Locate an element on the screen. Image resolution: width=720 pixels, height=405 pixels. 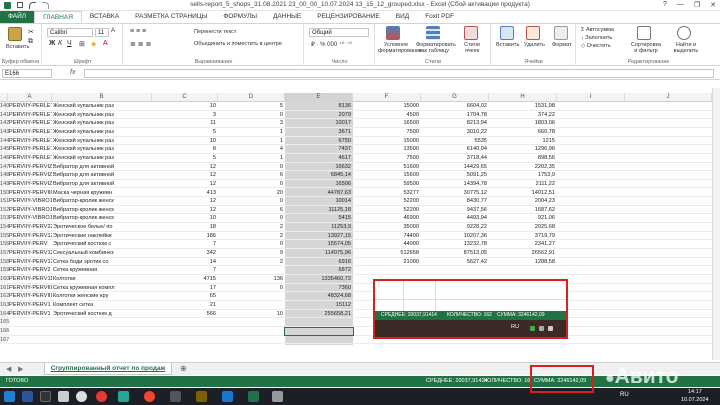
cell-a: PERVIIY-PERV is located at coordinates (30, 244).